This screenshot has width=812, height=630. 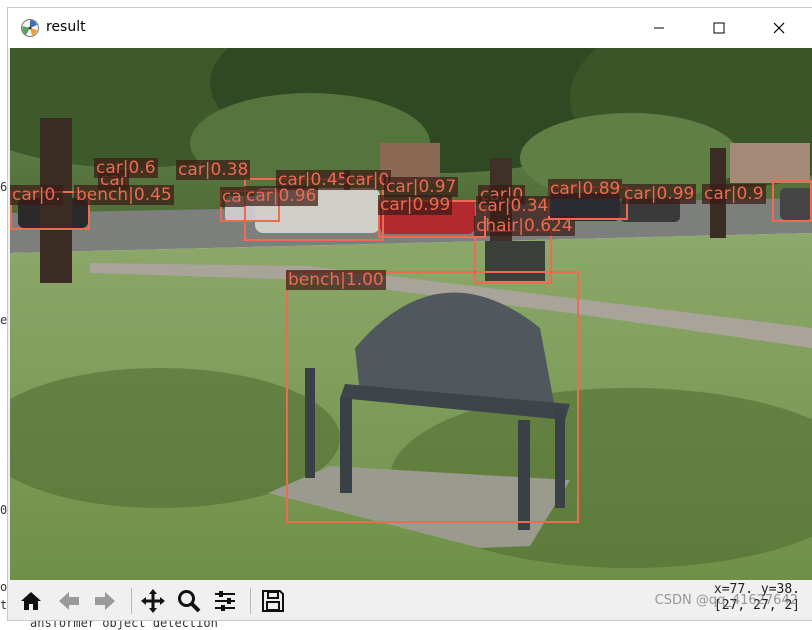 I want to click on detection-label: car|0.97, so click(x=421, y=187).